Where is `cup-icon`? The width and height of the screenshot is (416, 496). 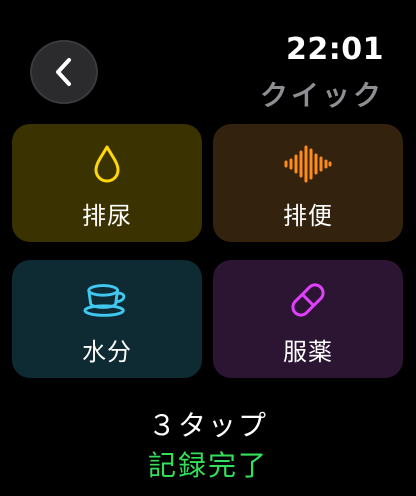
cup-icon is located at coordinates (107, 300).